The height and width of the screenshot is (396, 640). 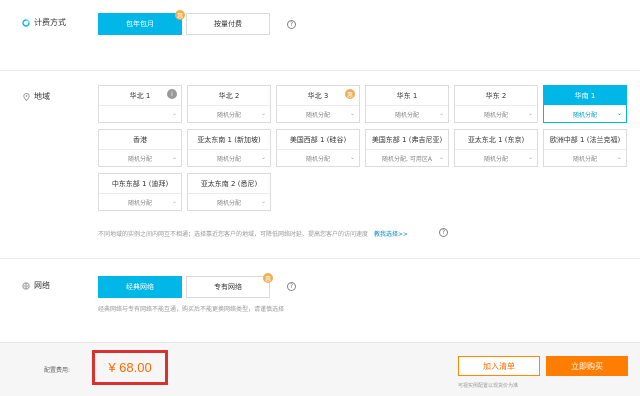 I want to click on region-card-huanan-1: 华南 1 随机分配 ⌄, so click(x=585, y=104).